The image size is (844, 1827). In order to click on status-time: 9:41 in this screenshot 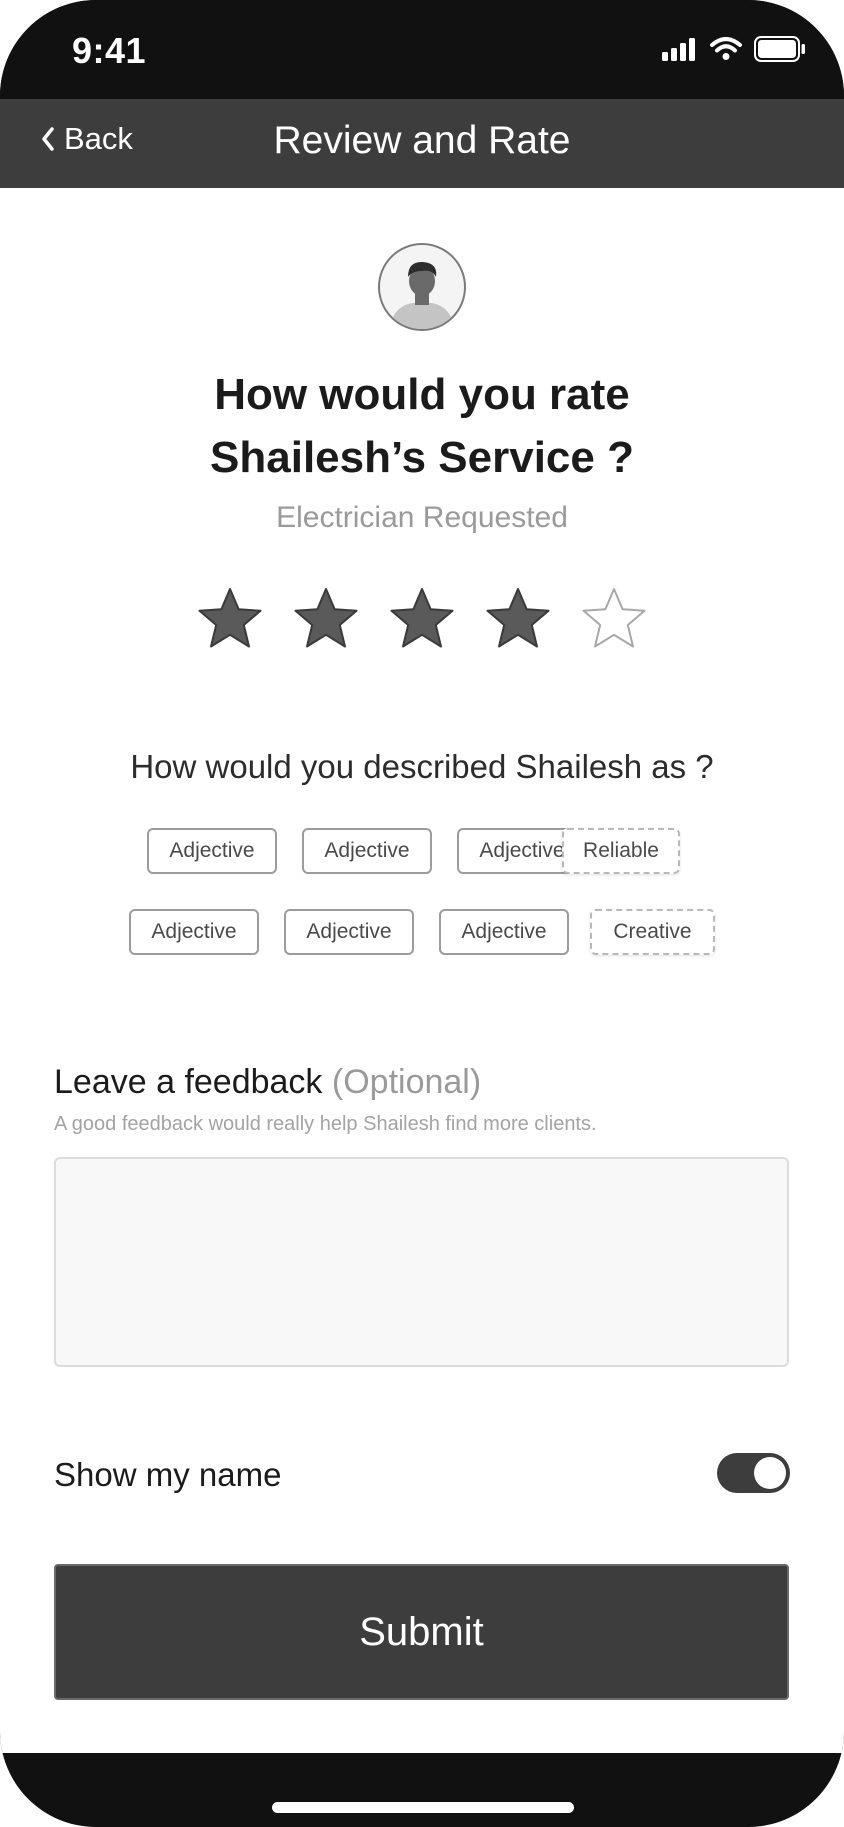, I will do `click(109, 50)`.